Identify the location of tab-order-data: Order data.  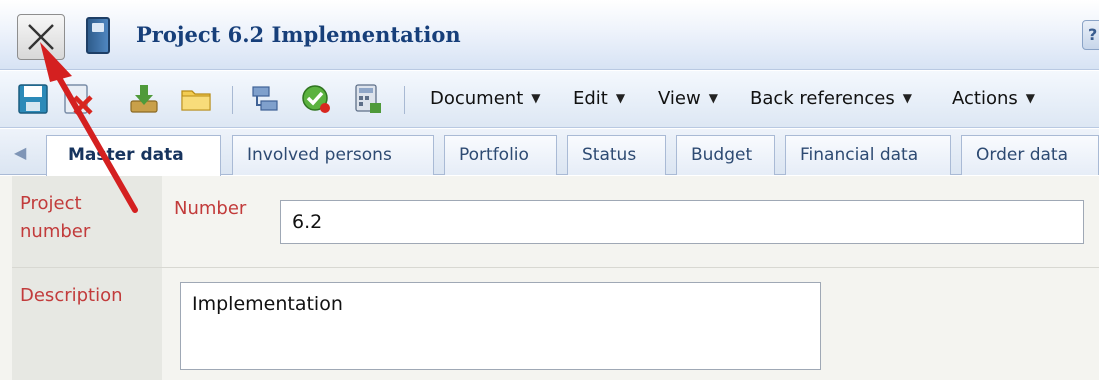
(1030, 155).